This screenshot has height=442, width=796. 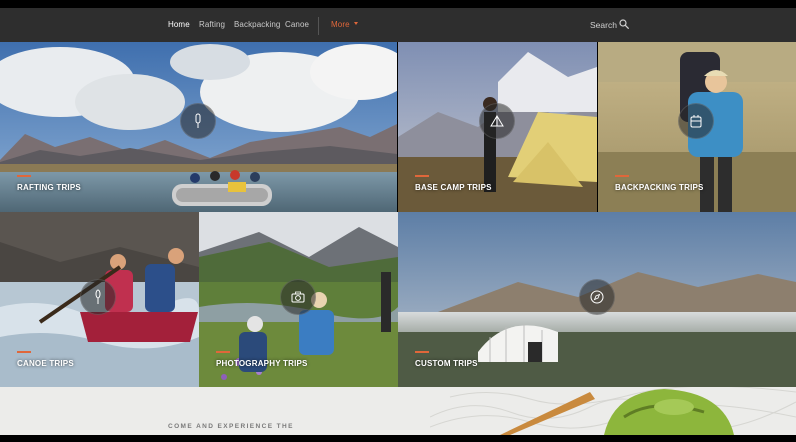 I want to click on nav-rafting: Rafting, so click(x=212, y=24).